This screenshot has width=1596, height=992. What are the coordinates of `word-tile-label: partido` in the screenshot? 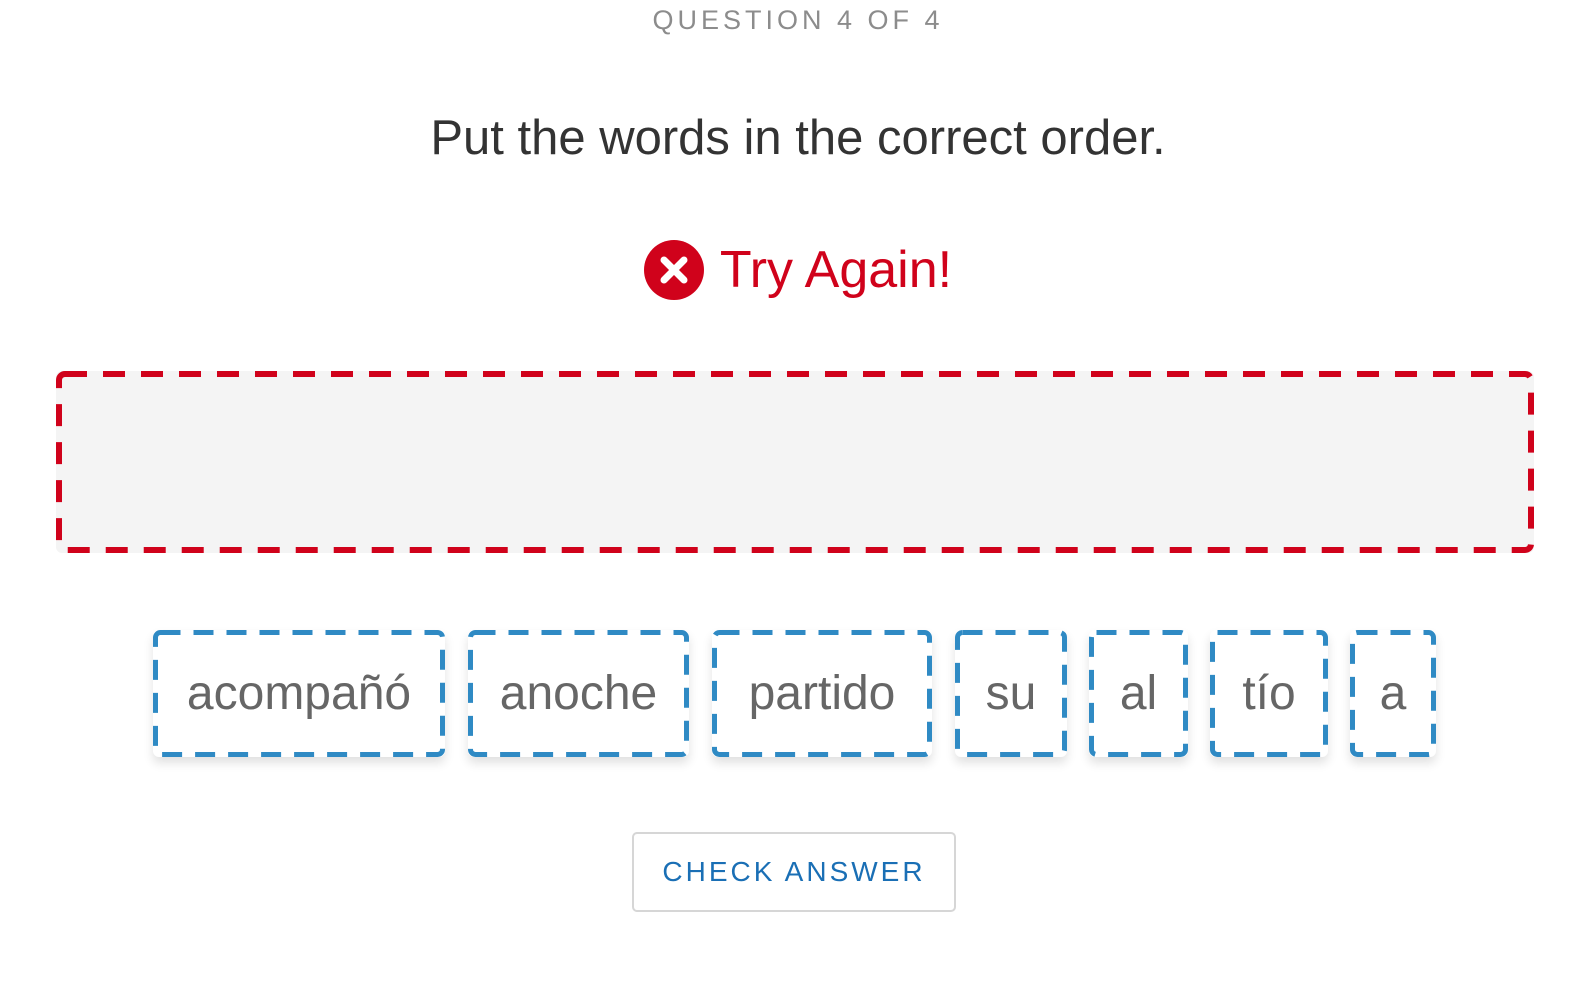 It's located at (822, 693).